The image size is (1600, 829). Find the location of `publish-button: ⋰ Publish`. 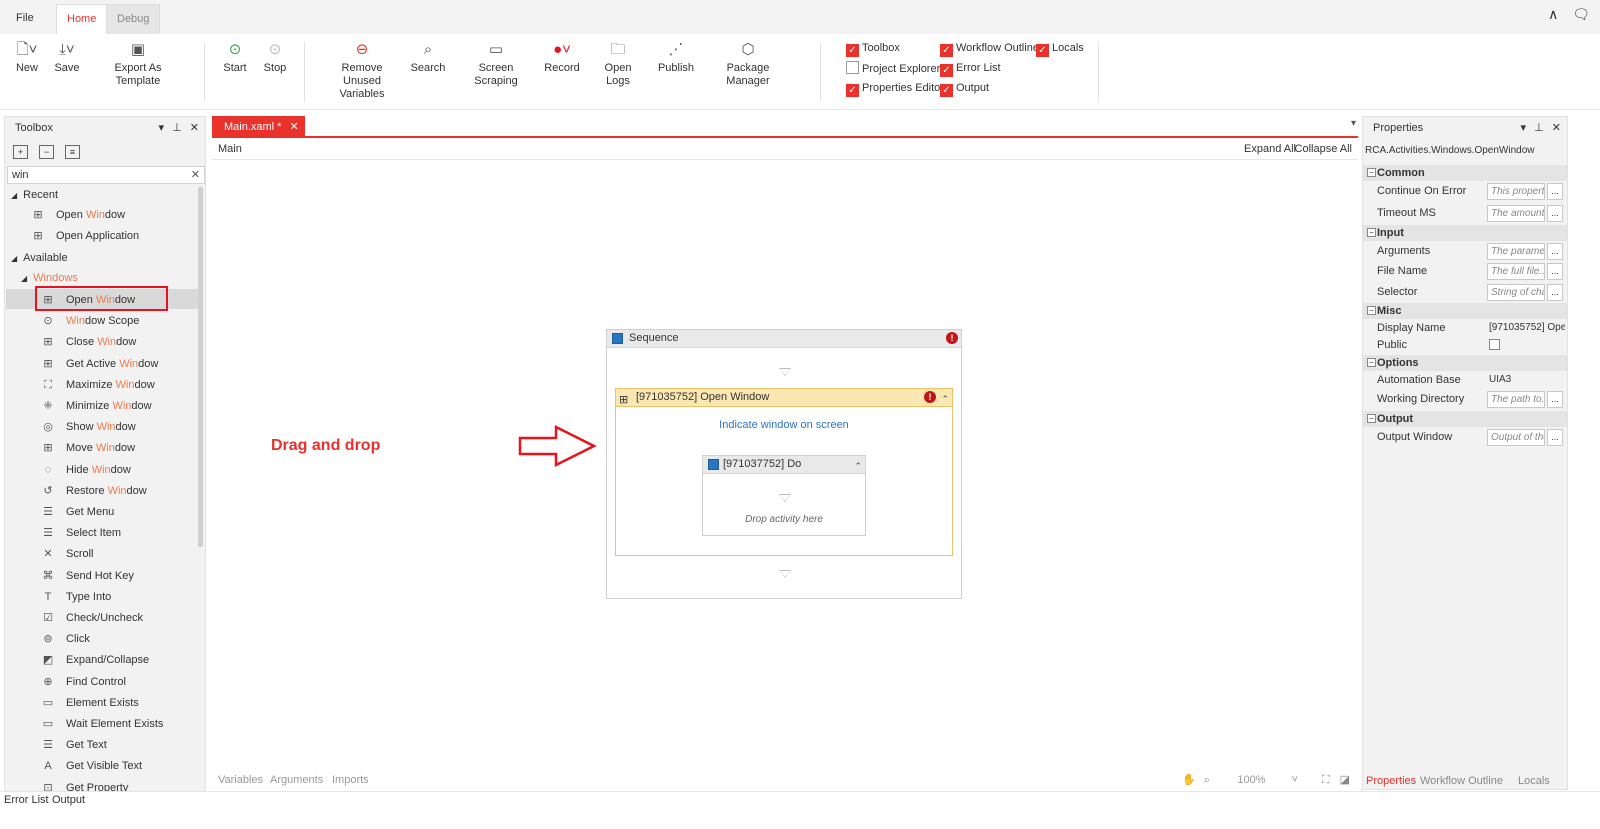

publish-button: ⋰ Publish is located at coordinates (676, 57).